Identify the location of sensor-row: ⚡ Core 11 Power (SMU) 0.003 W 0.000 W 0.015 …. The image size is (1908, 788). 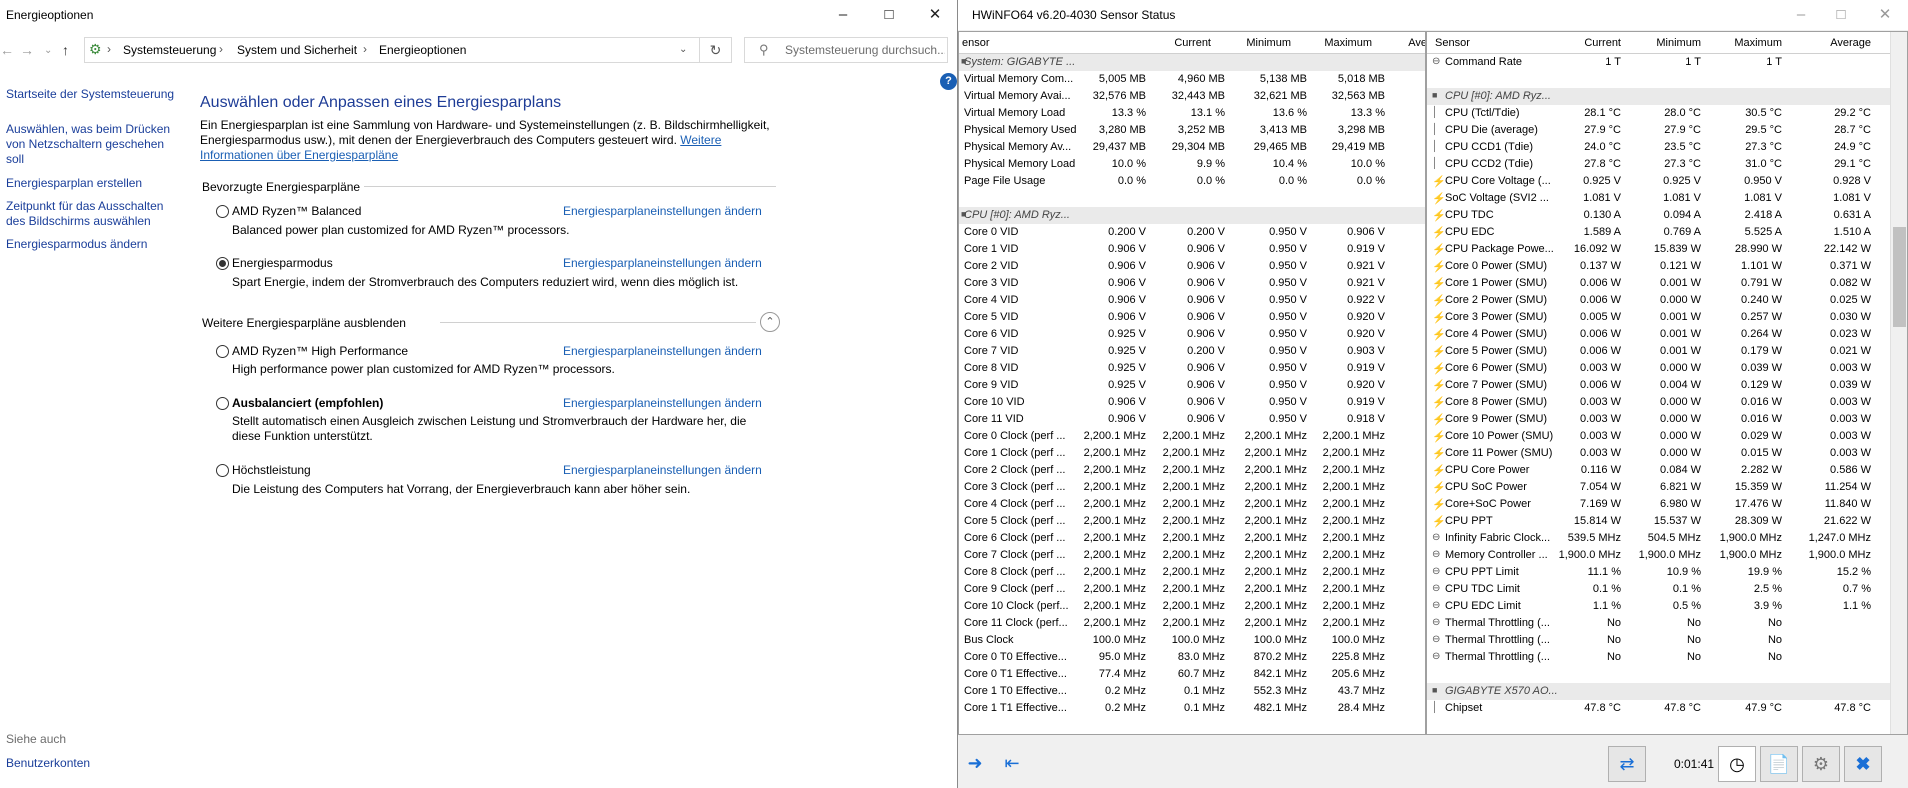
(1667, 453).